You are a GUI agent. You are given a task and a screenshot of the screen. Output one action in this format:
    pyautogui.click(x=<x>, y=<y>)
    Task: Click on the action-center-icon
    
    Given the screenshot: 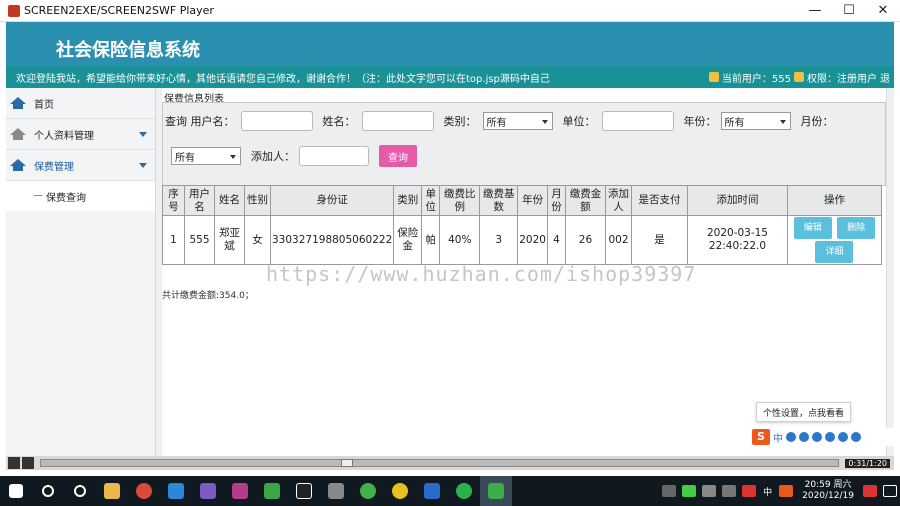 What is the action you would take?
    pyautogui.click(x=890, y=491)
    